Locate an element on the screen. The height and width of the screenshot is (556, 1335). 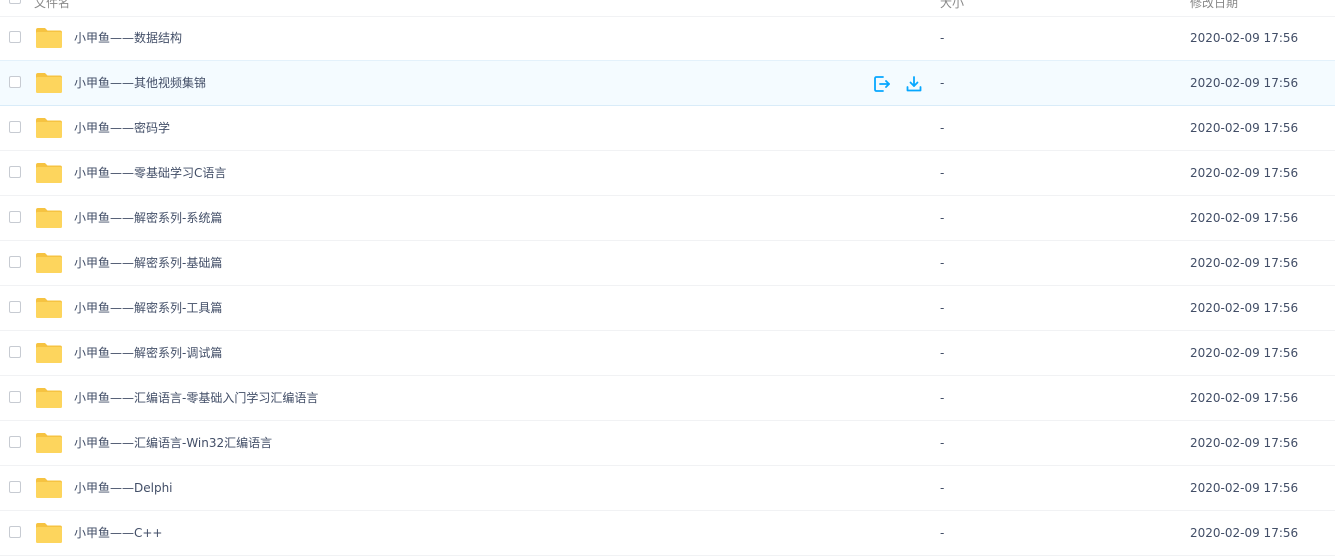
file-row: 小甲鱼——解密系列-系统篇 - 2020-02-09 17:56 is located at coordinates (667, 218).